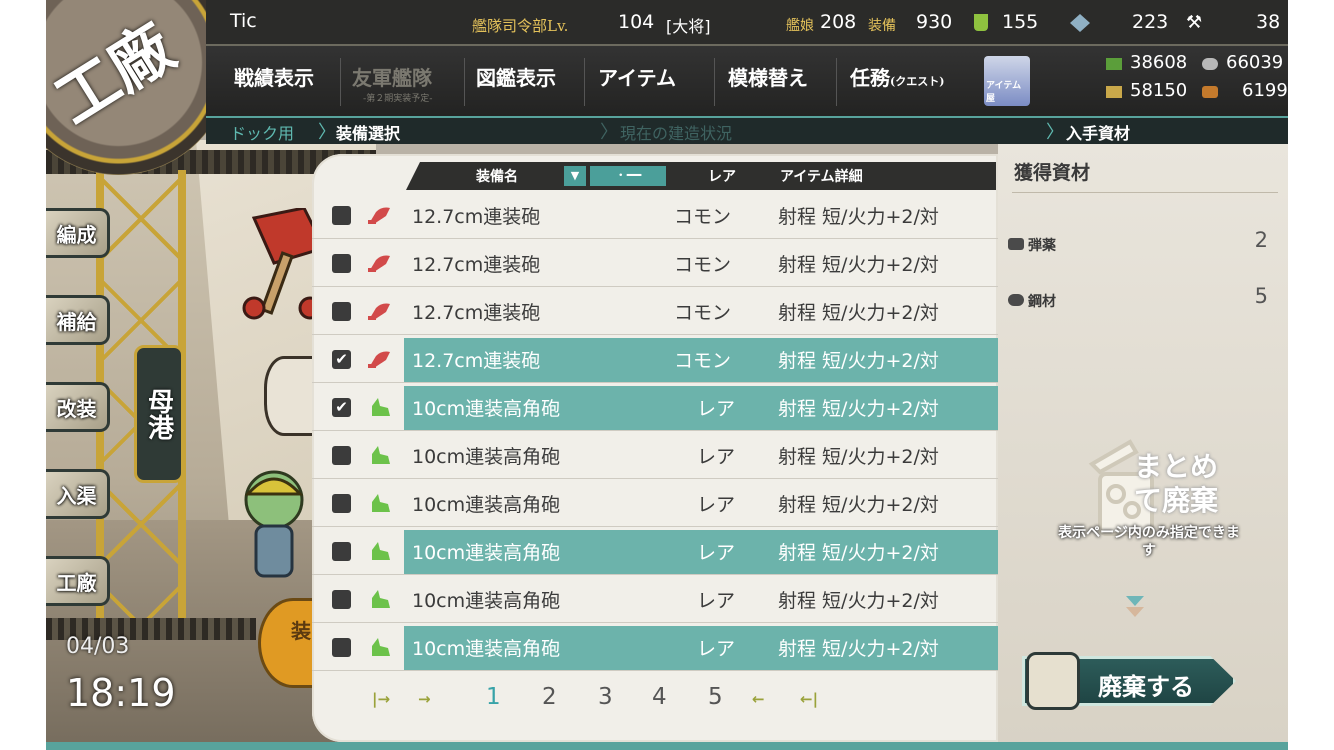 The image size is (1334, 750). Describe the element at coordinates (1210, 92) in the screenshot. I see `bauxite-icon` at that location.